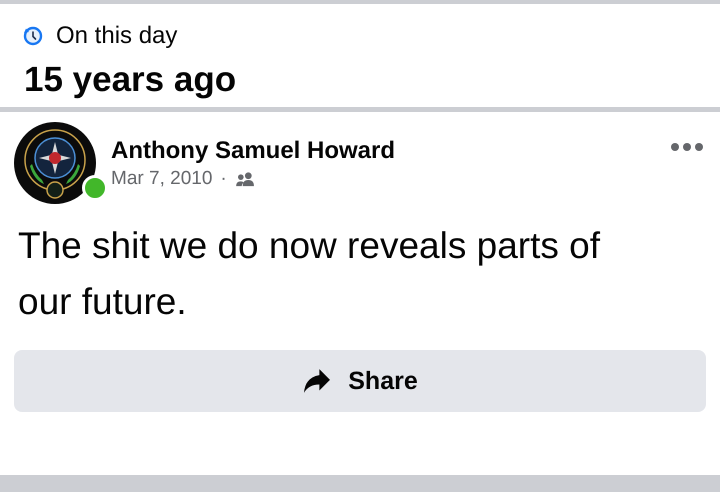 Image resolution: width=720 pixels, height=492 pixels. What do you see at coordinates (161, 179) in the screenshot?
I see `post-date: Mar 7, 2010` at bounding box center [161, 179].